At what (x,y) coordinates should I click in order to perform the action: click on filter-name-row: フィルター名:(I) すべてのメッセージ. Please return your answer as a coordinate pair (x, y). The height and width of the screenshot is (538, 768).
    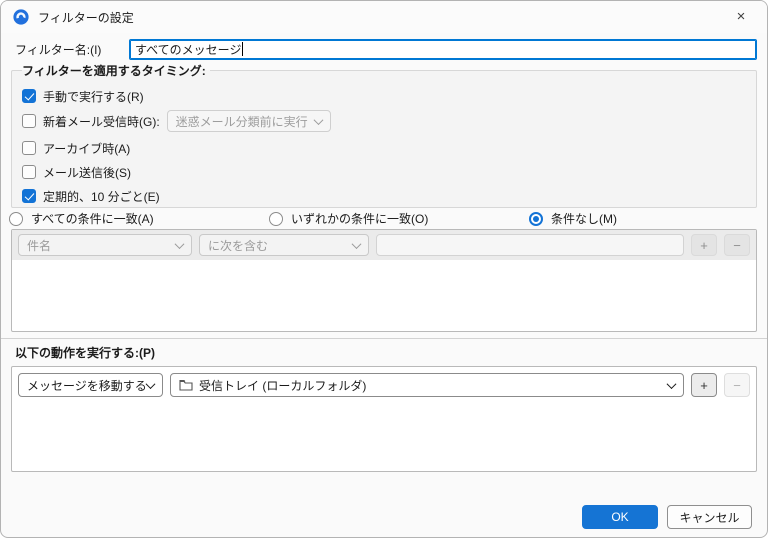
    Looking at the image, I should click on (386, 49).